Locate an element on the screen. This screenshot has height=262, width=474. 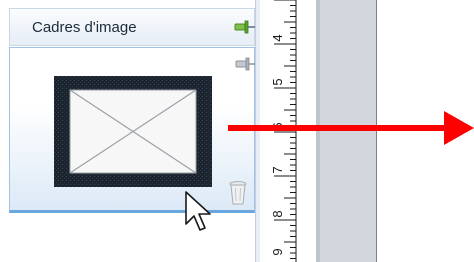
red-arrow is located at coordinates (351, 128).